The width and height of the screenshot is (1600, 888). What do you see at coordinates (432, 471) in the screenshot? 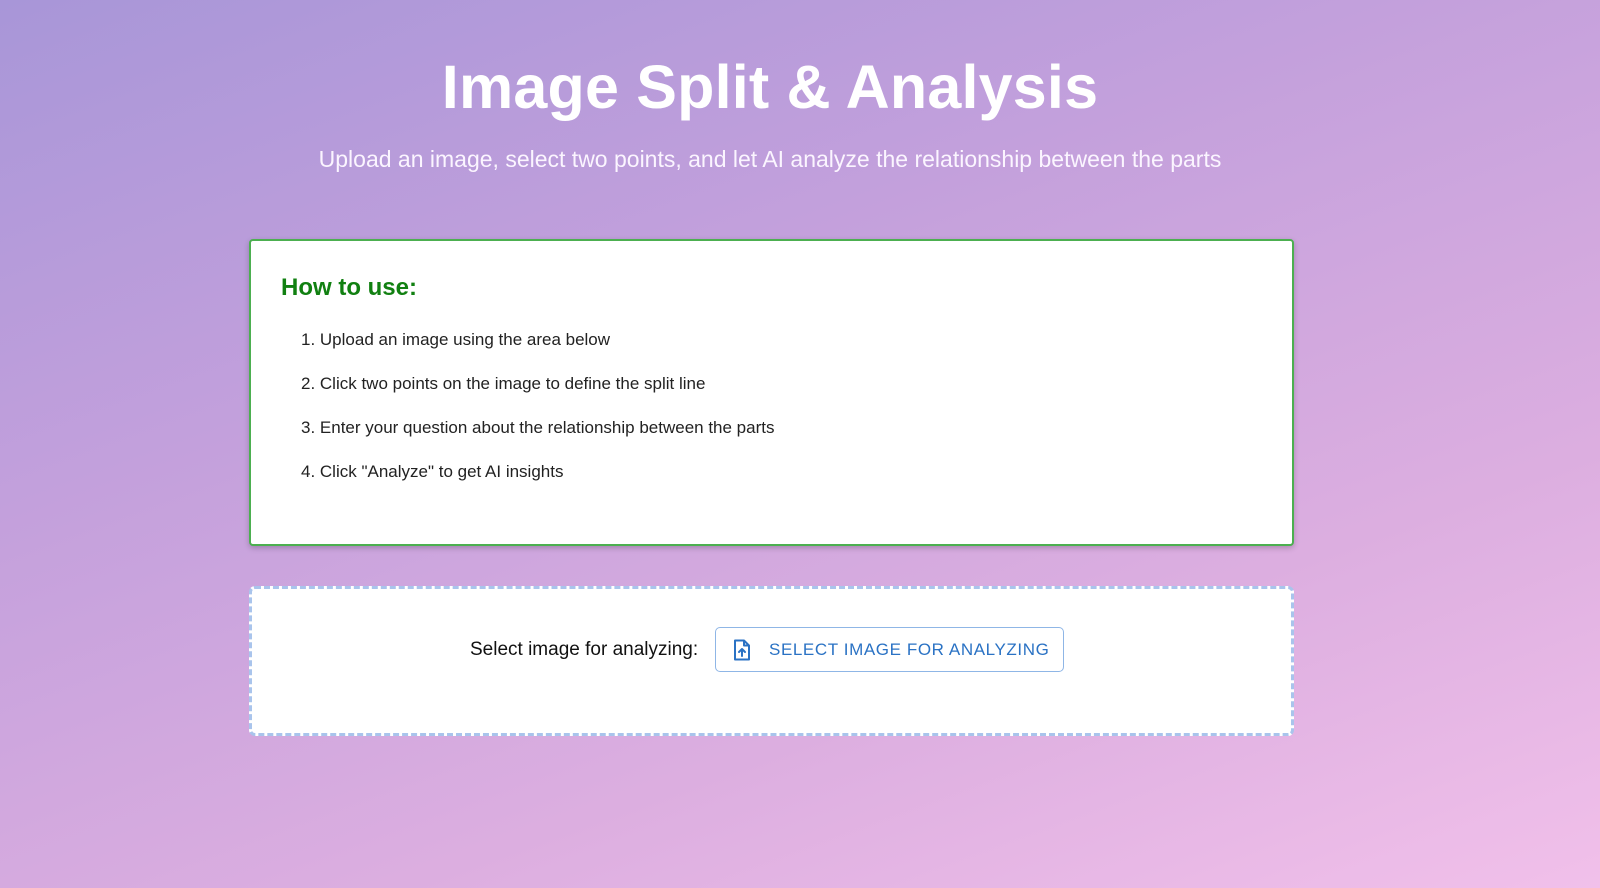
I see `instruction-step: 4. Click "Analyze" to get AI insights` at bounding box center [432, 471].